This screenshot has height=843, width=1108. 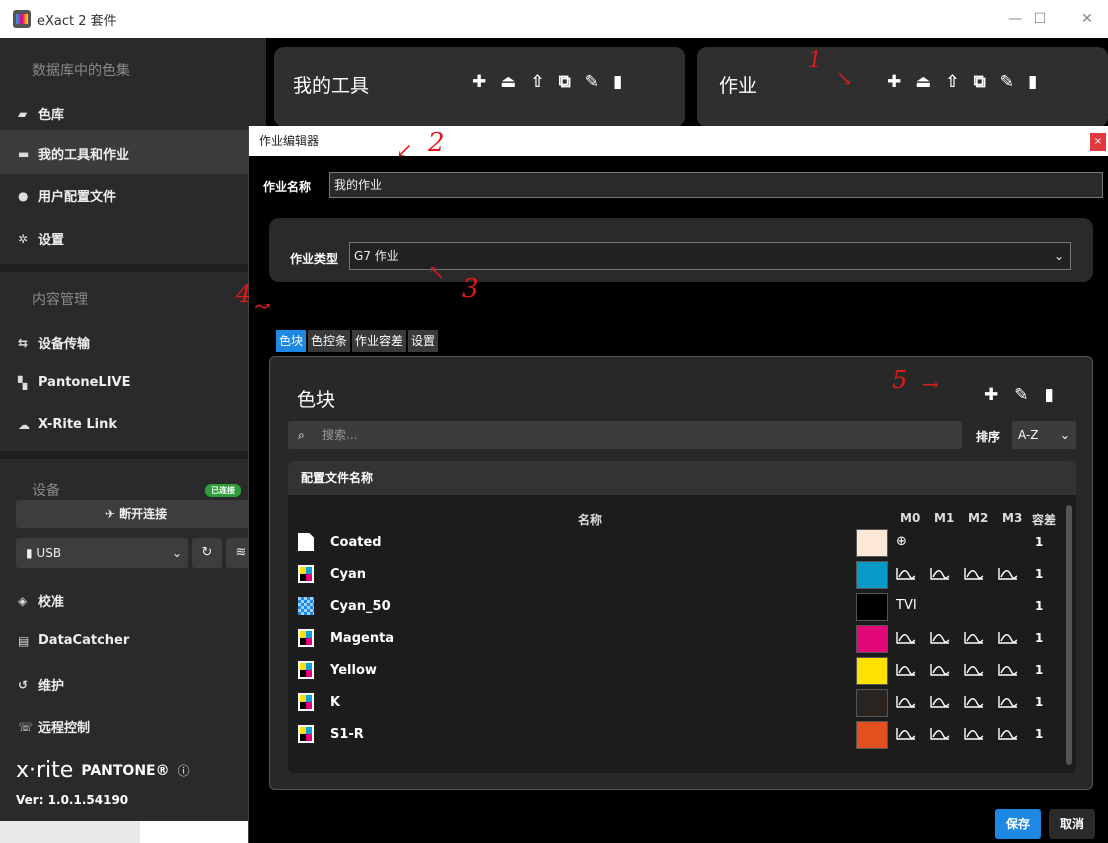 What do you see at coordinates (1058, 256) in the screenshot?
I see `chevron-down-icon: ⌄` at bounding box center [1058, 256].